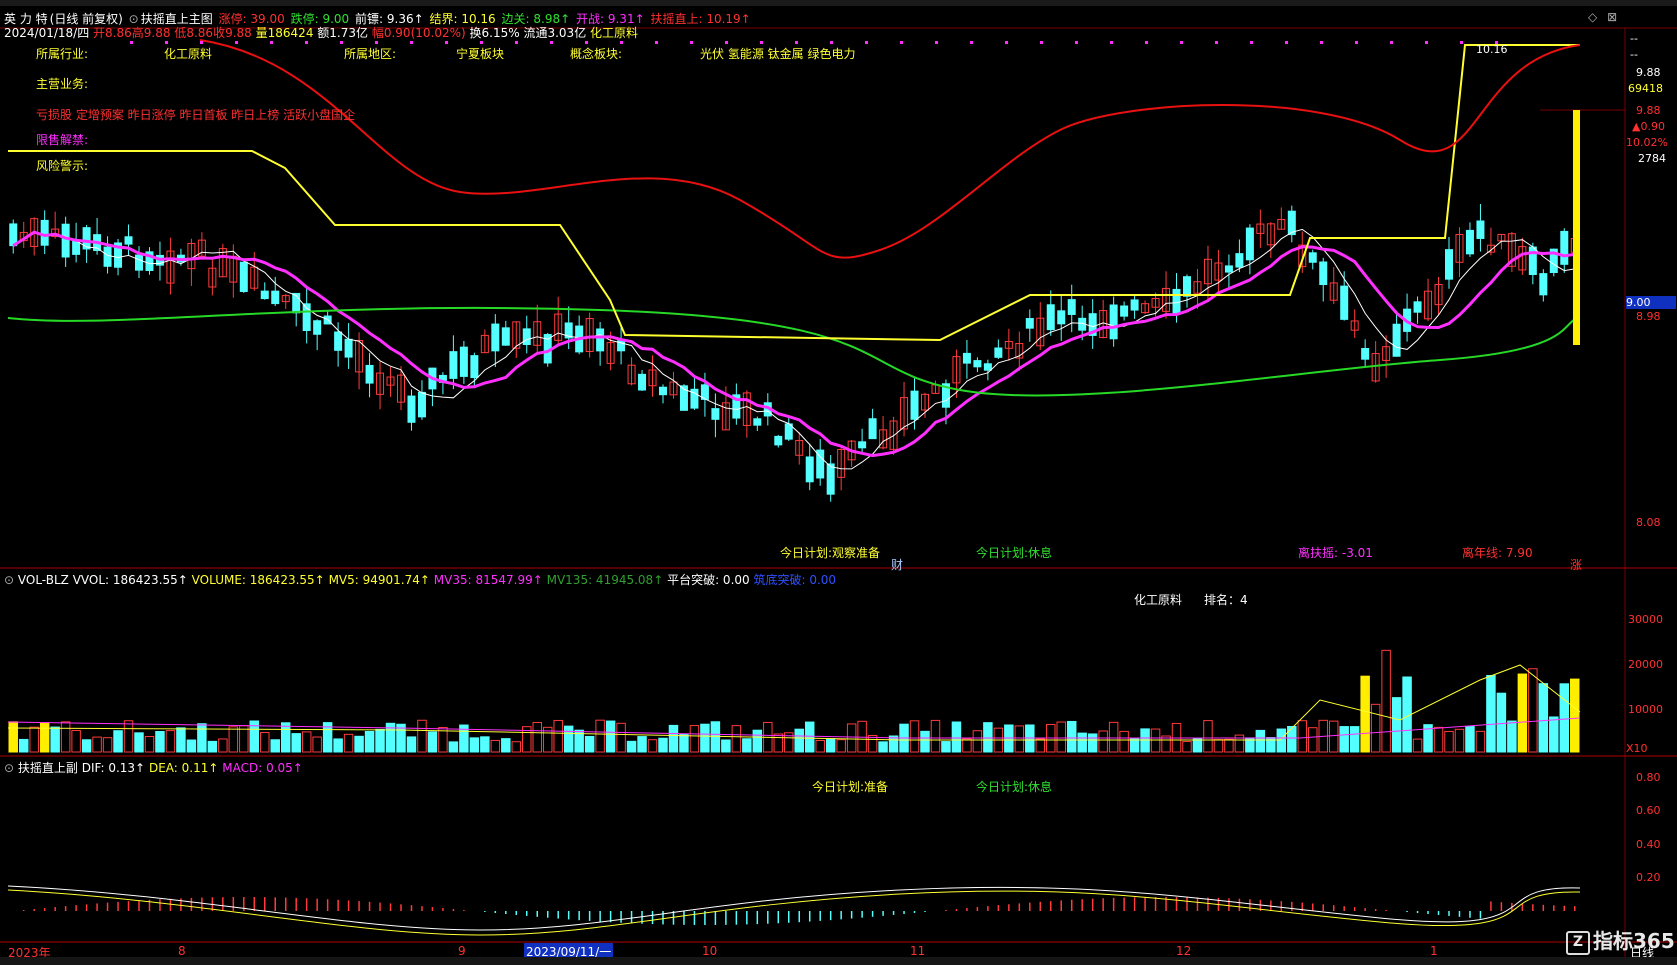  I want to click on business-label: 主营业务:, so click(62, 84).